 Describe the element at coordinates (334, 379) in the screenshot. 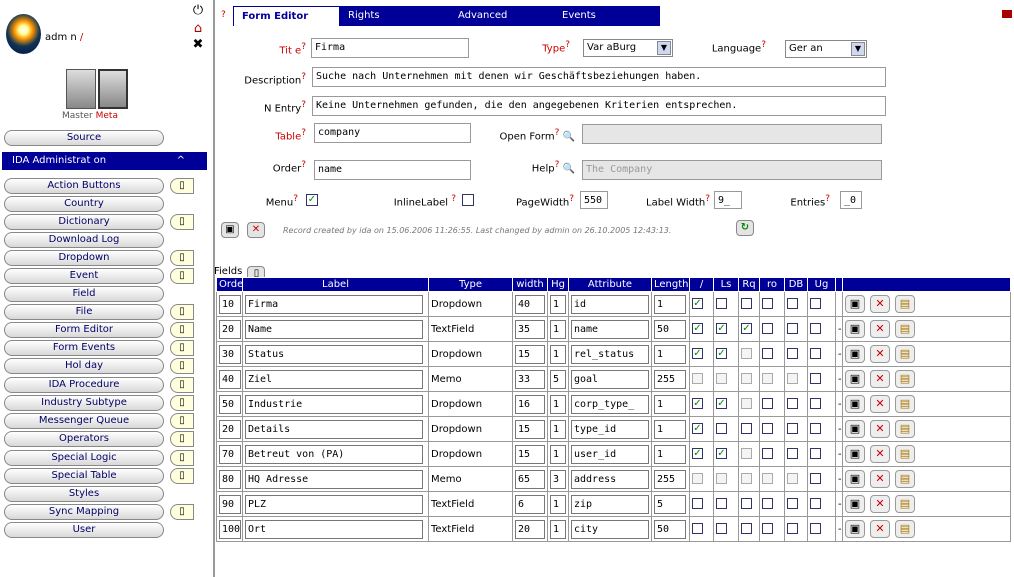

I see `label-input: Ziel` at that location.